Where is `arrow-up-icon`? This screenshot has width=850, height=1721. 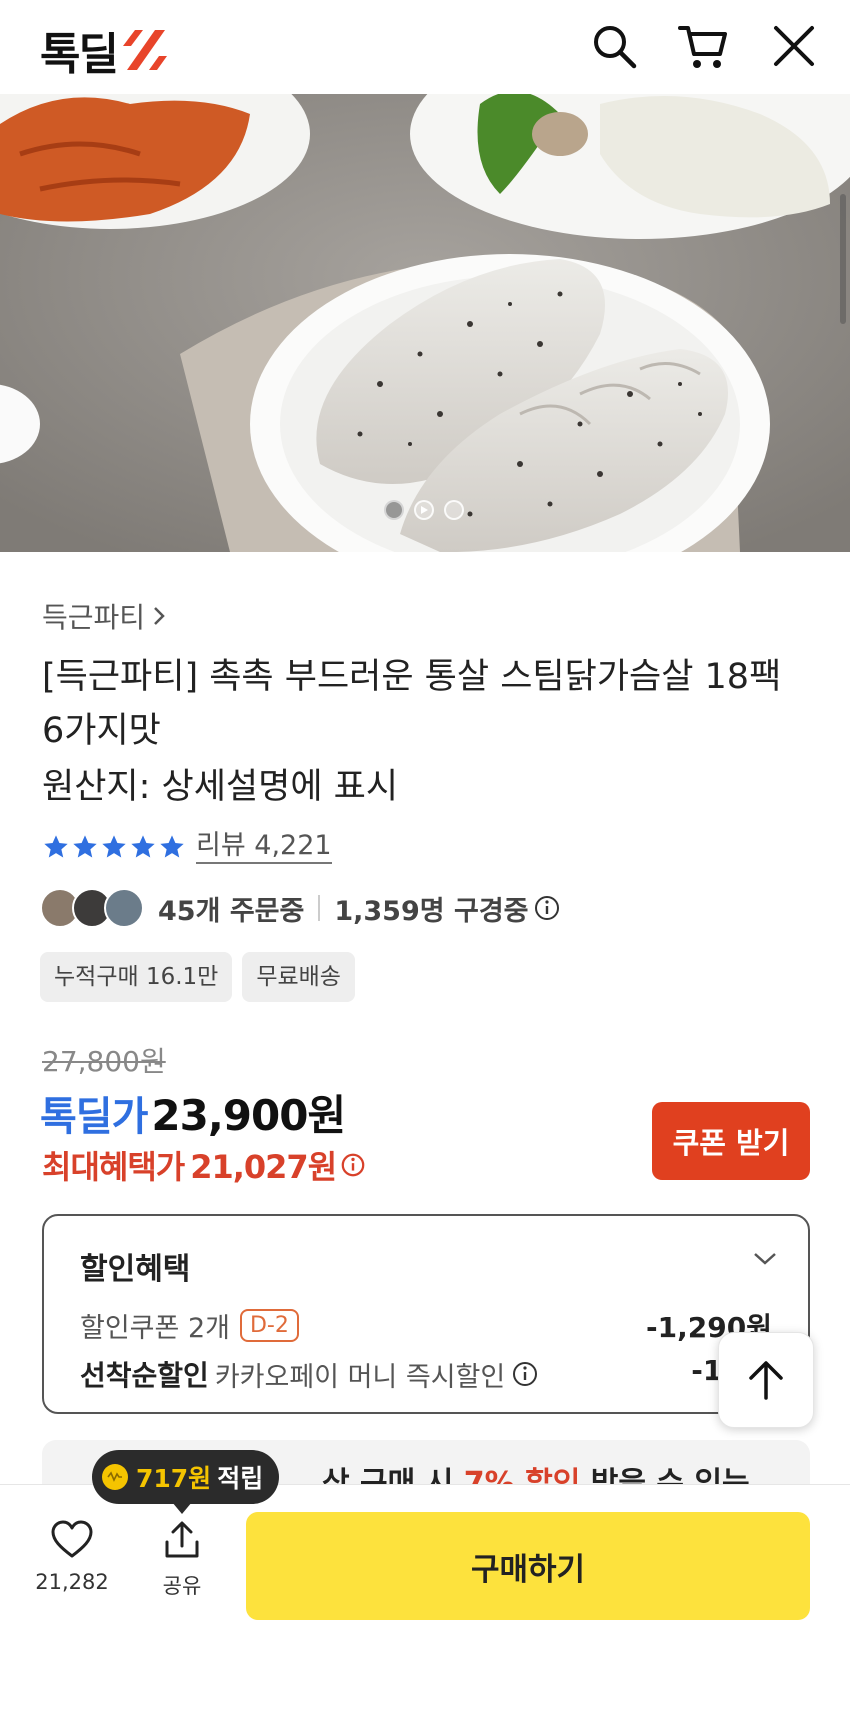 arrow-up-icon is located at coordinates (766, 1380).